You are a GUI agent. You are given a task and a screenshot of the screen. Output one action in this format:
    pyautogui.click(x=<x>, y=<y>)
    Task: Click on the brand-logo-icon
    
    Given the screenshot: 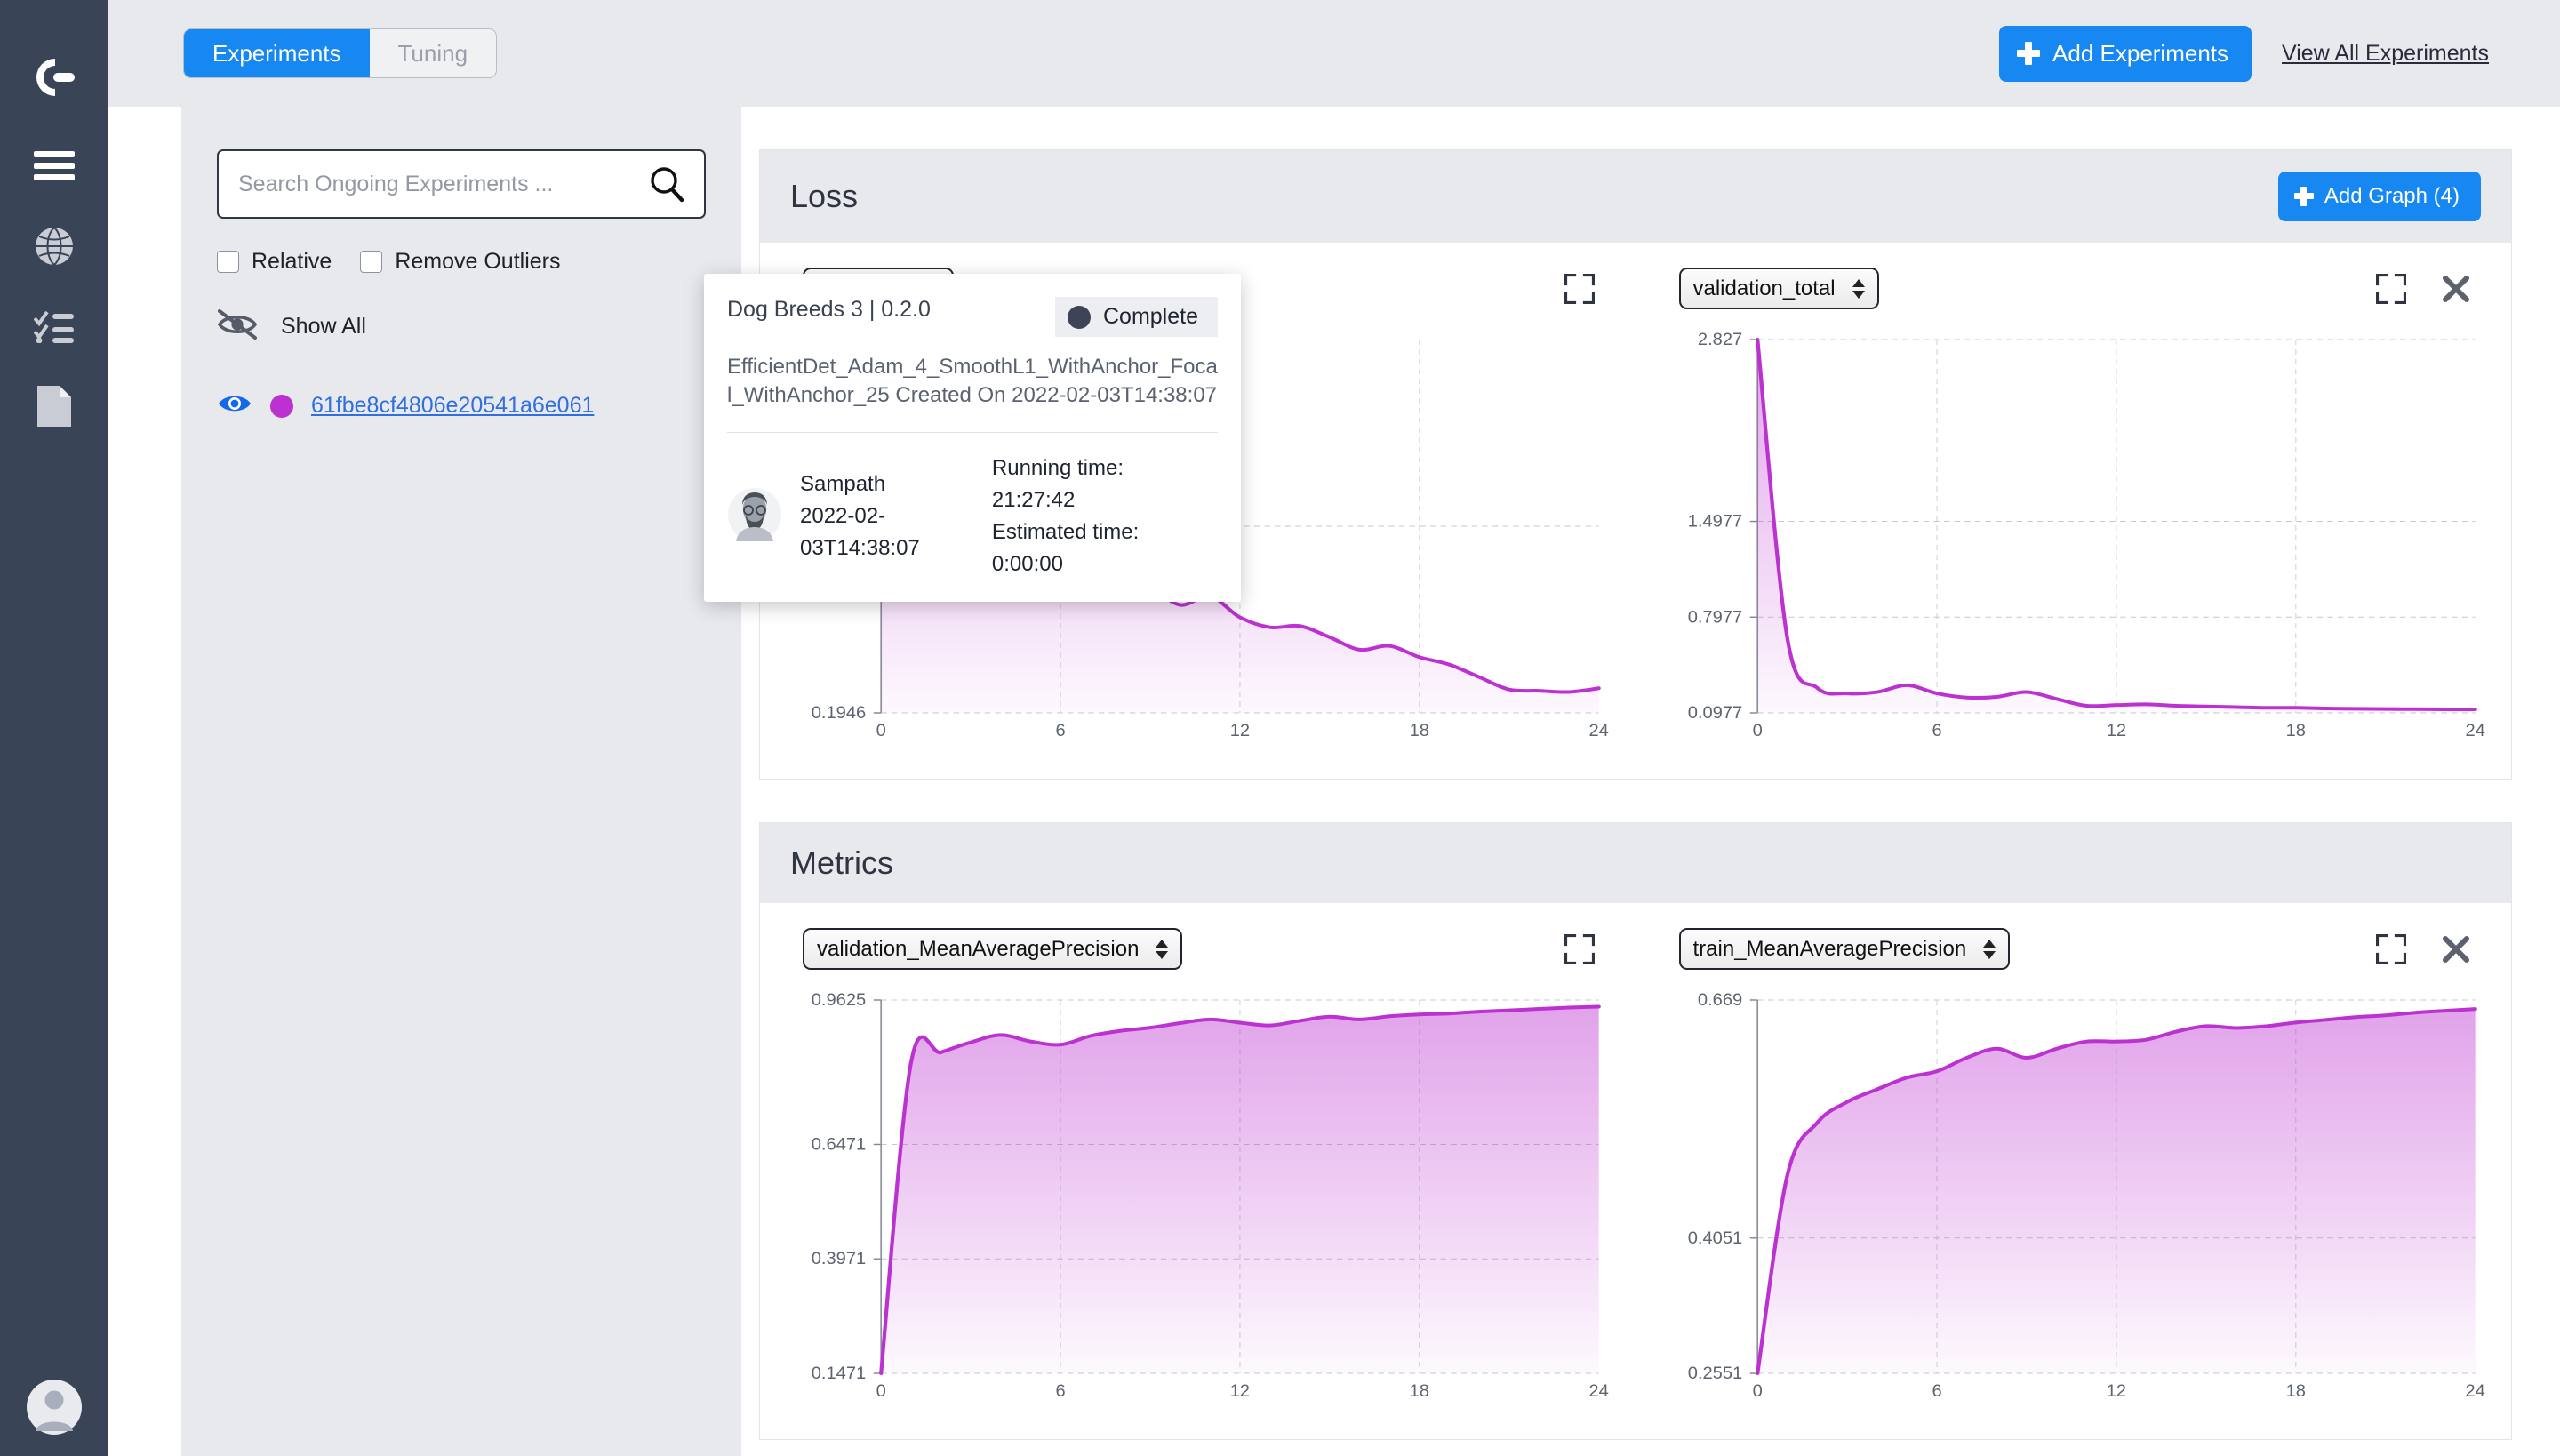 What is the action you would take?
    pyautogui.click(x=54, y=77)
    